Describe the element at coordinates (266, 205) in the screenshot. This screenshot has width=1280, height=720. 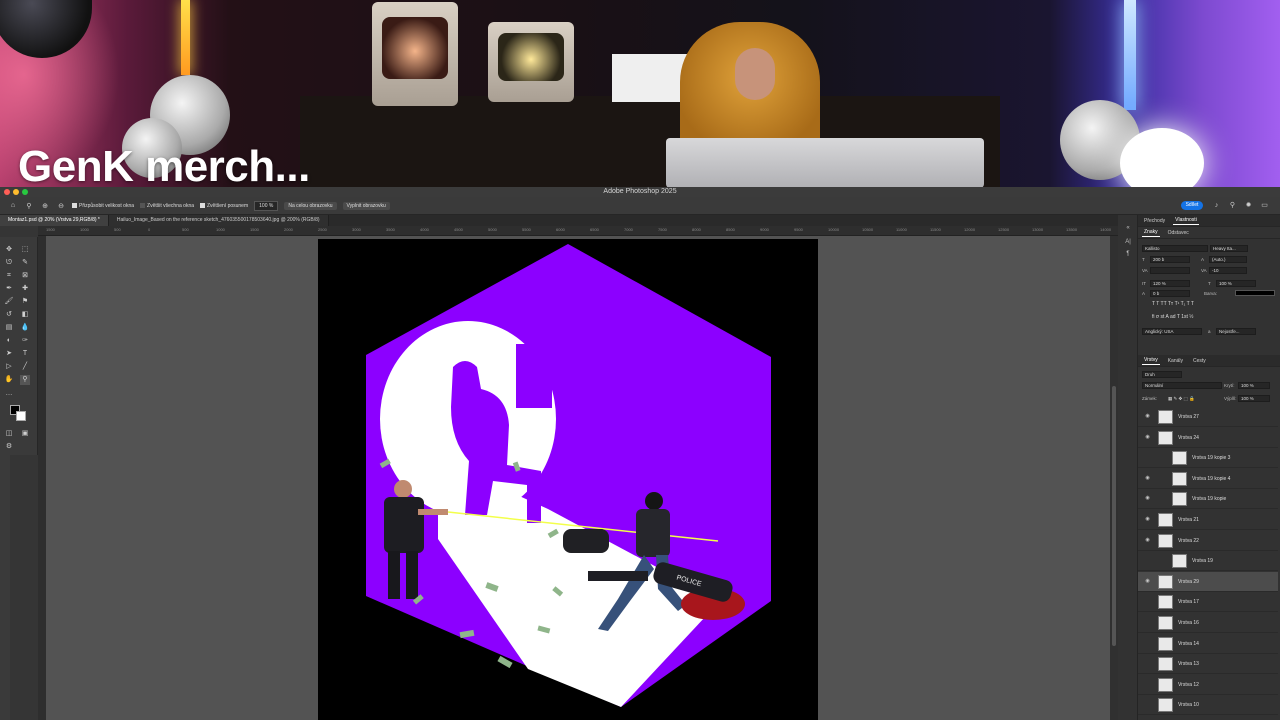
I see `zoom-value-field: 100 %` at that location.